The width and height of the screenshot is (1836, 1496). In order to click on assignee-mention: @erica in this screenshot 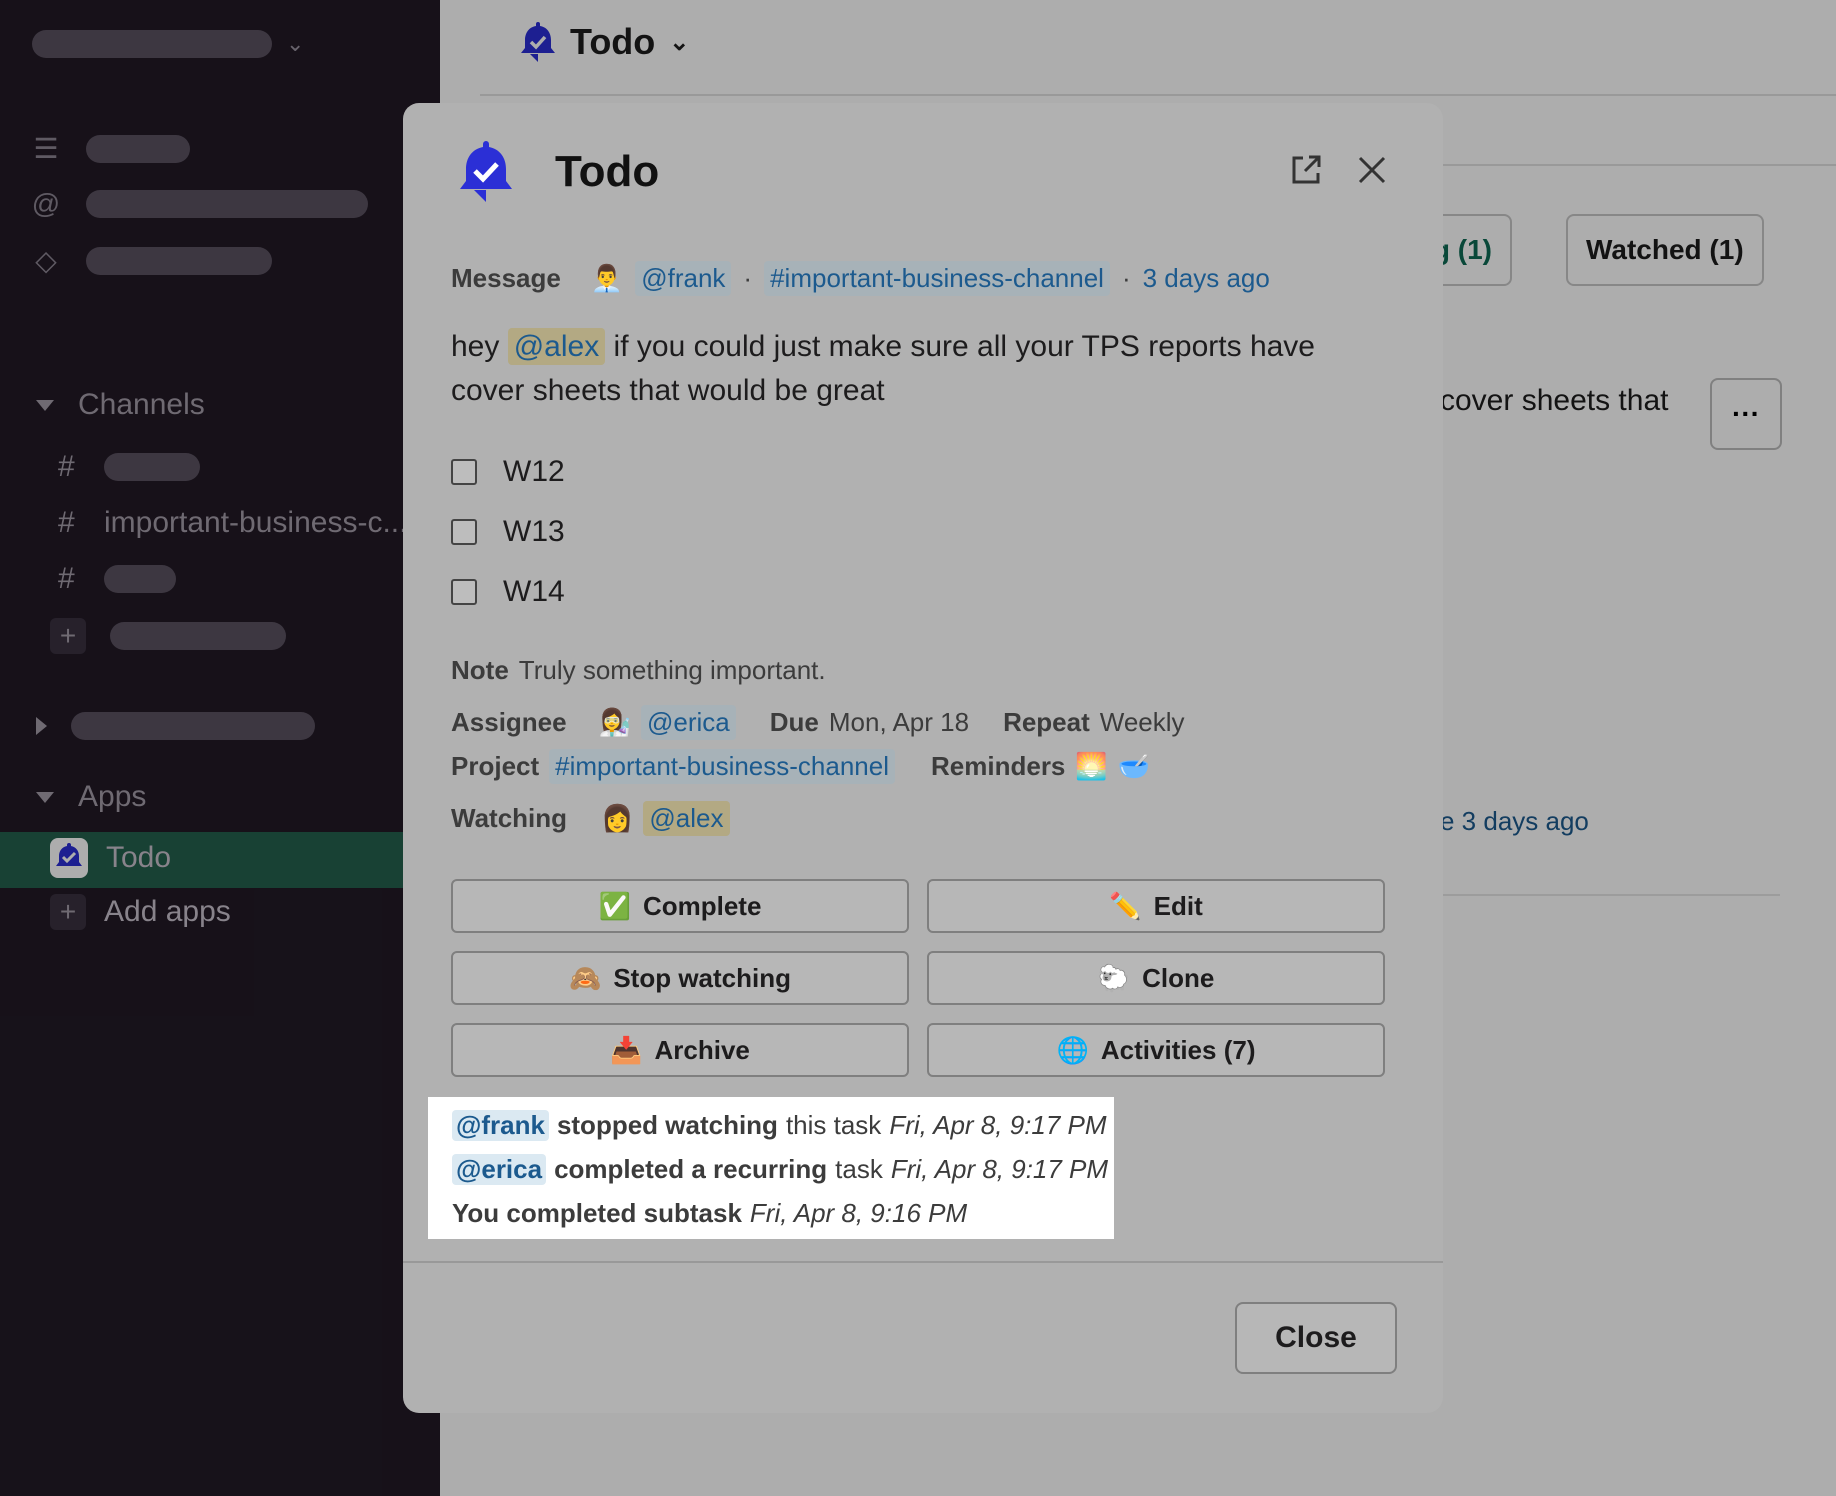, I will do `click(688, 722)`.